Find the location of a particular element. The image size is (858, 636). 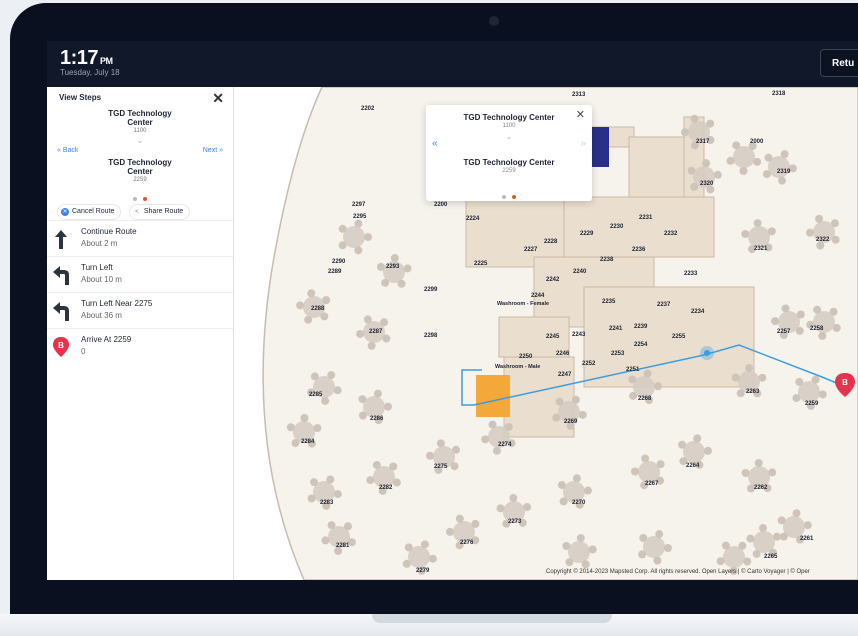

room-label: 2252 is located at coordinates (589, 364).